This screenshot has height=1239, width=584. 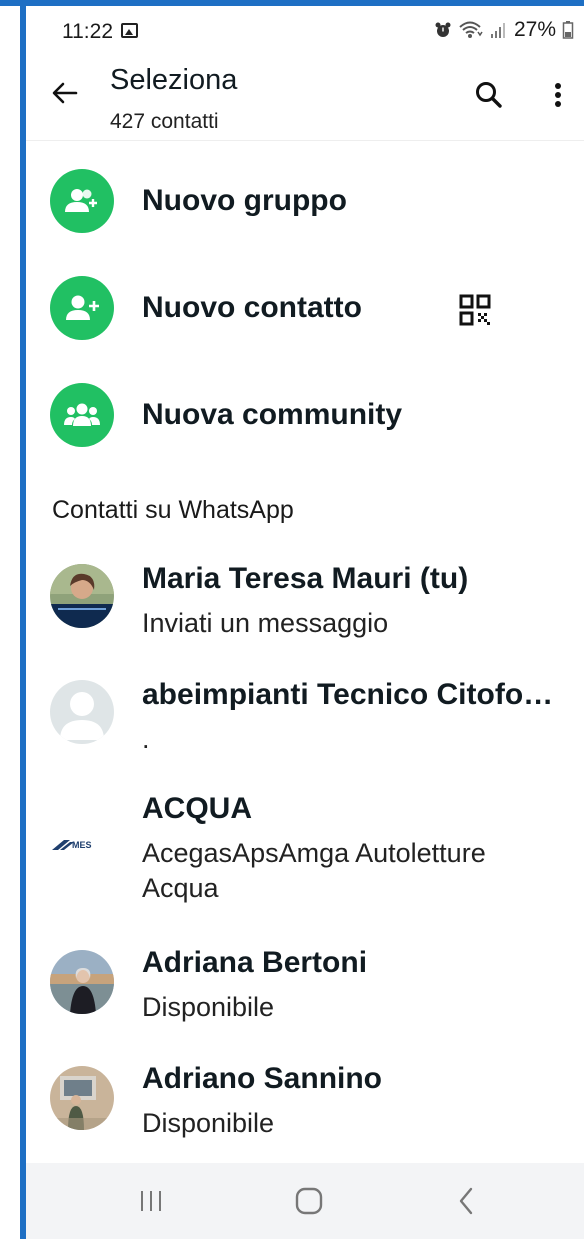 I want to click on contact-row: abeimpianti Tecnico Citofo… ., so click(x=305, y=720).